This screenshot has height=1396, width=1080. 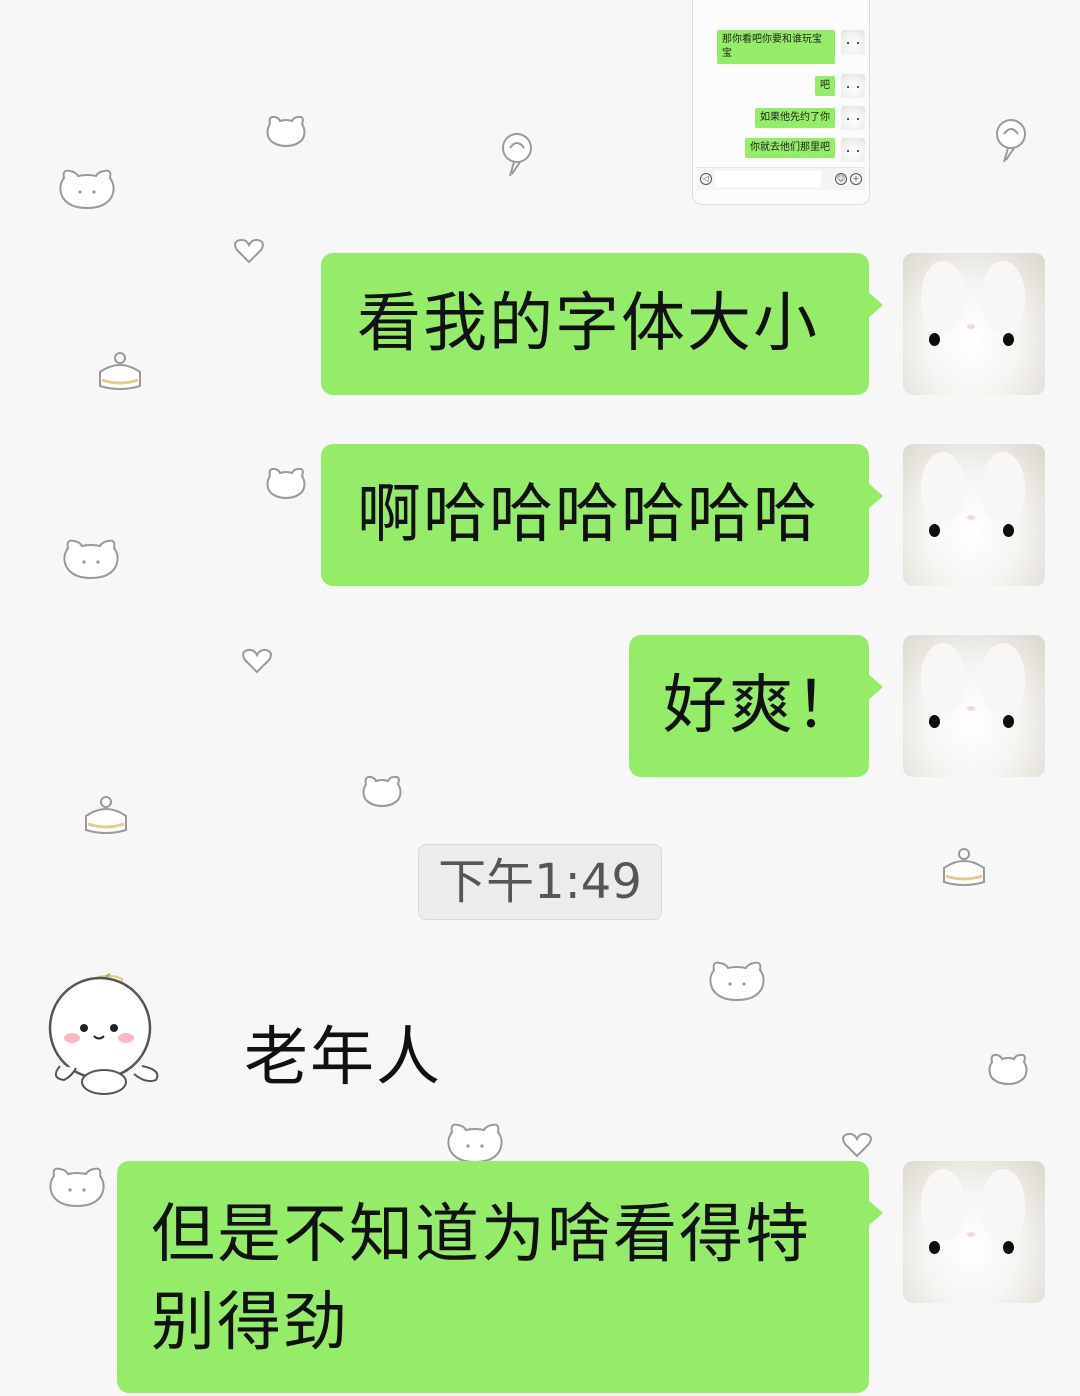 I want to click on preview-bubble: 那你看吧你要和谁玩宝宝, so click(x=776, y=47).